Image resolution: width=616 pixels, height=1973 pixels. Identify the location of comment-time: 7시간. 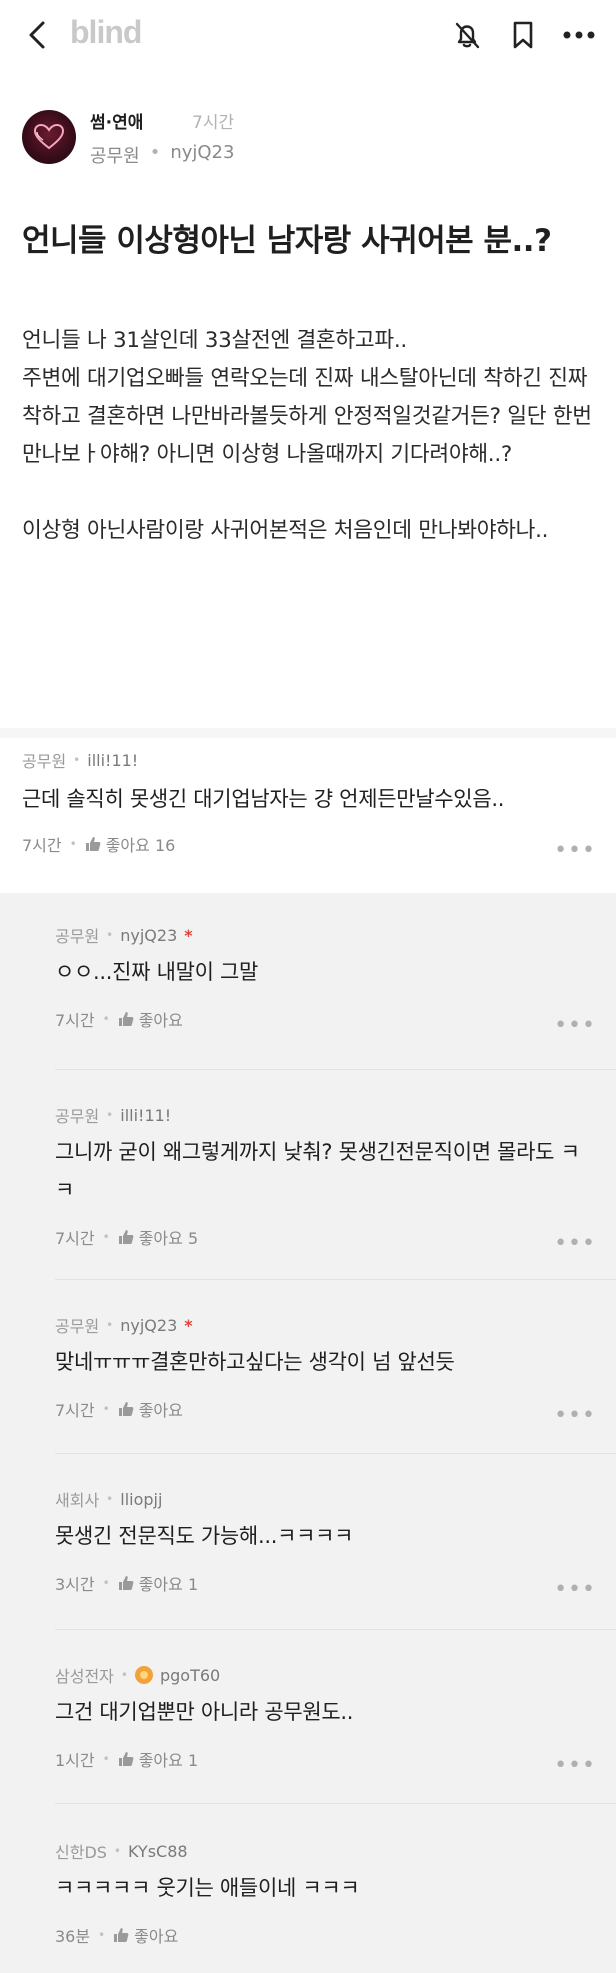
(42, 845).